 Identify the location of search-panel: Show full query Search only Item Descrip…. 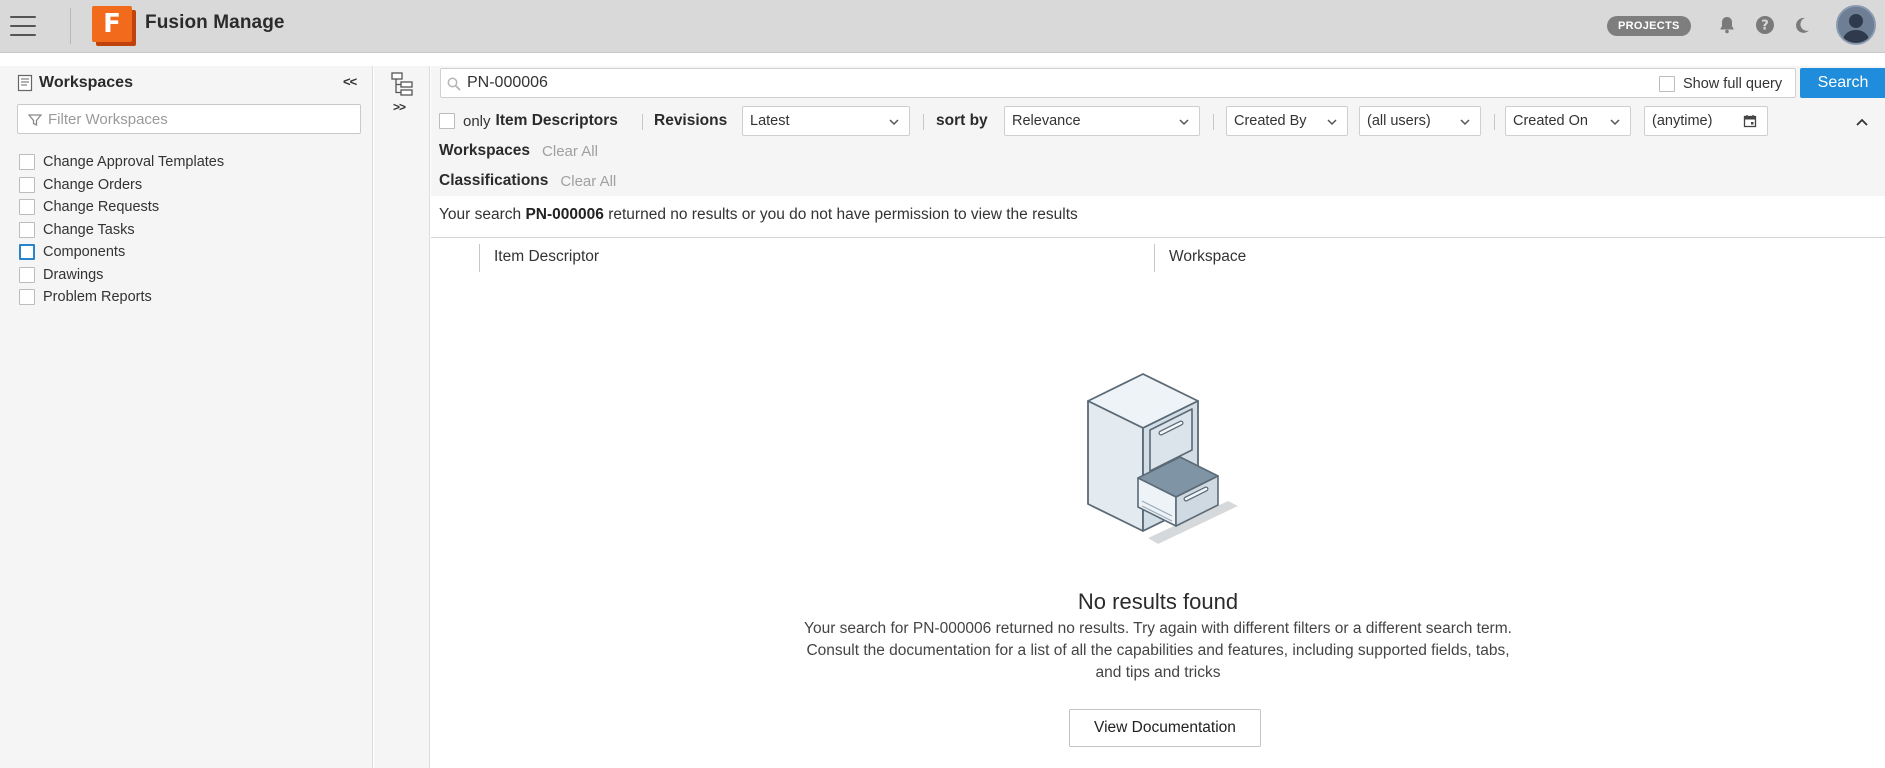
(1158, 131).